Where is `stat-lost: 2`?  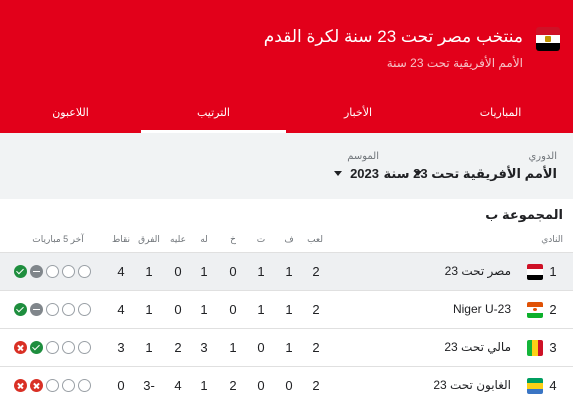 stat-lost: 2 is located at coordinates (233, 385).